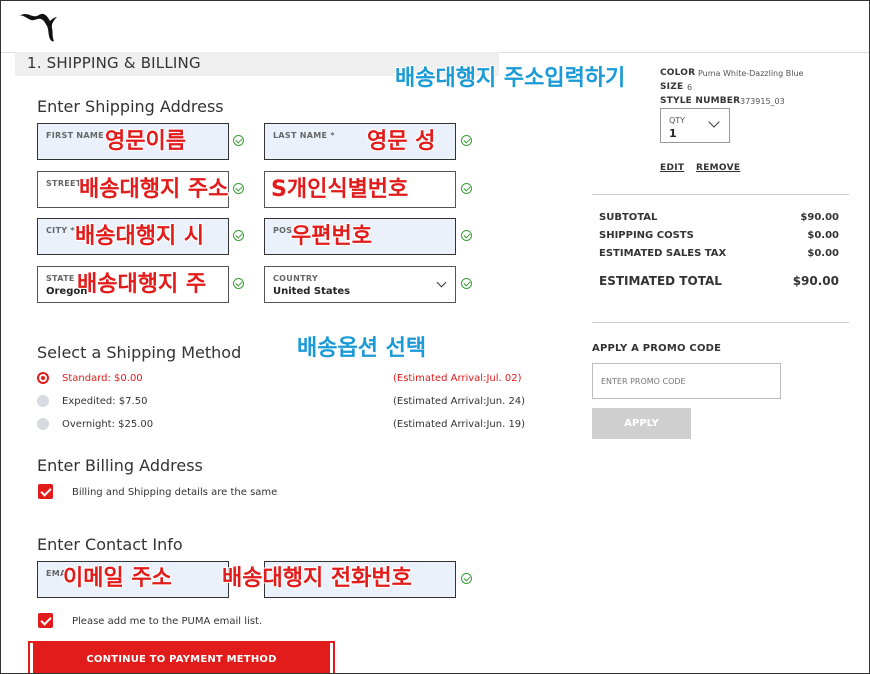 This screenshot has height=674, width=870. Describe the element at coordinates (672, 87) in the screenshot. I see `size-key: SIZE` at that location.